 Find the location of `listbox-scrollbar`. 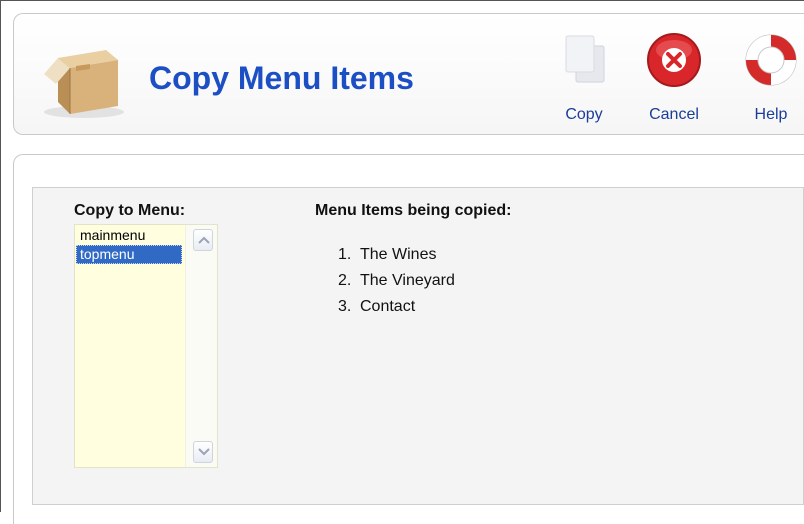

listbox-scrollbar is located at coordinates (201, 346).